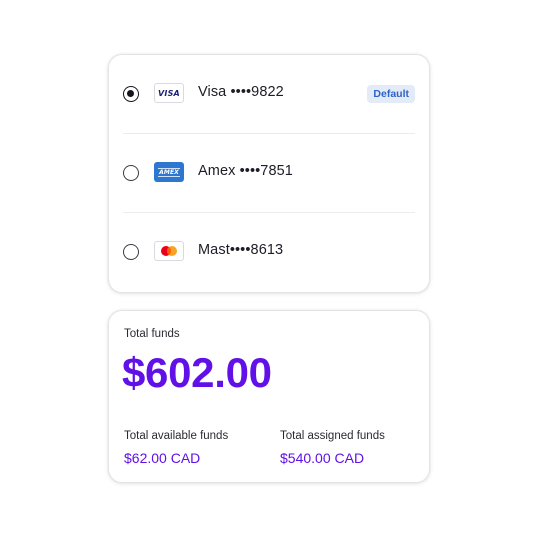  I want to click on amex-card-icon: AMEX, so click(169, 172).